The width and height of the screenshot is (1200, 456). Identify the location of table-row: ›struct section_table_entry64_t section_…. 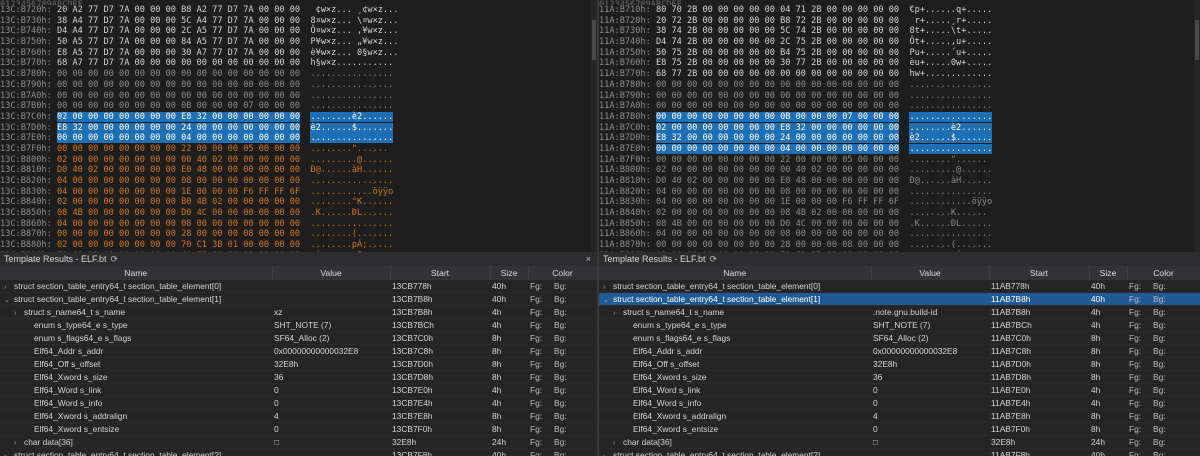
(899, 286).